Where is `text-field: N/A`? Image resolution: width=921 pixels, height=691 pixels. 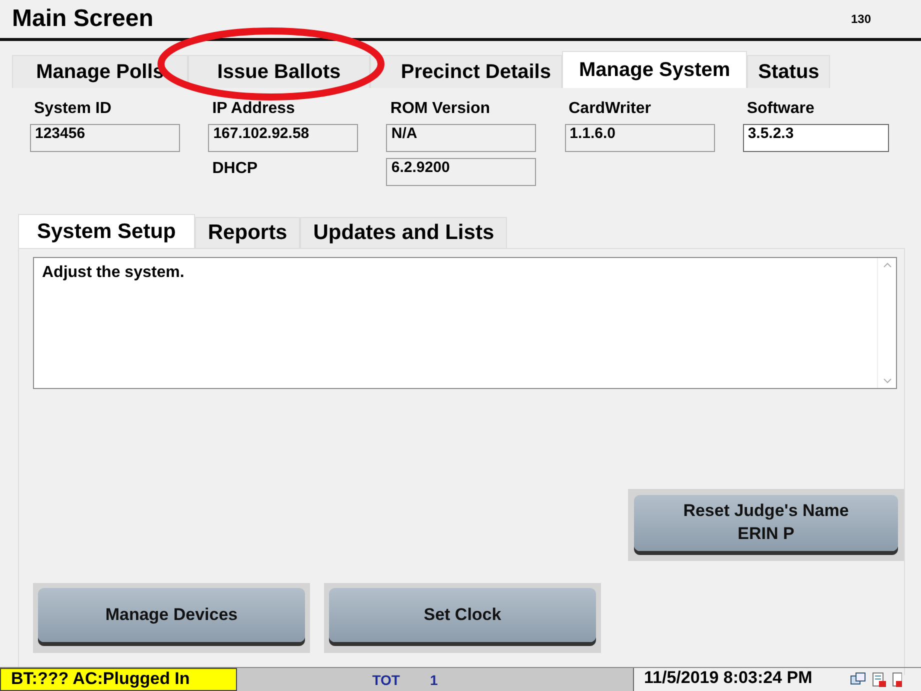 text-field: N/A is located at coordinates (461, 138).